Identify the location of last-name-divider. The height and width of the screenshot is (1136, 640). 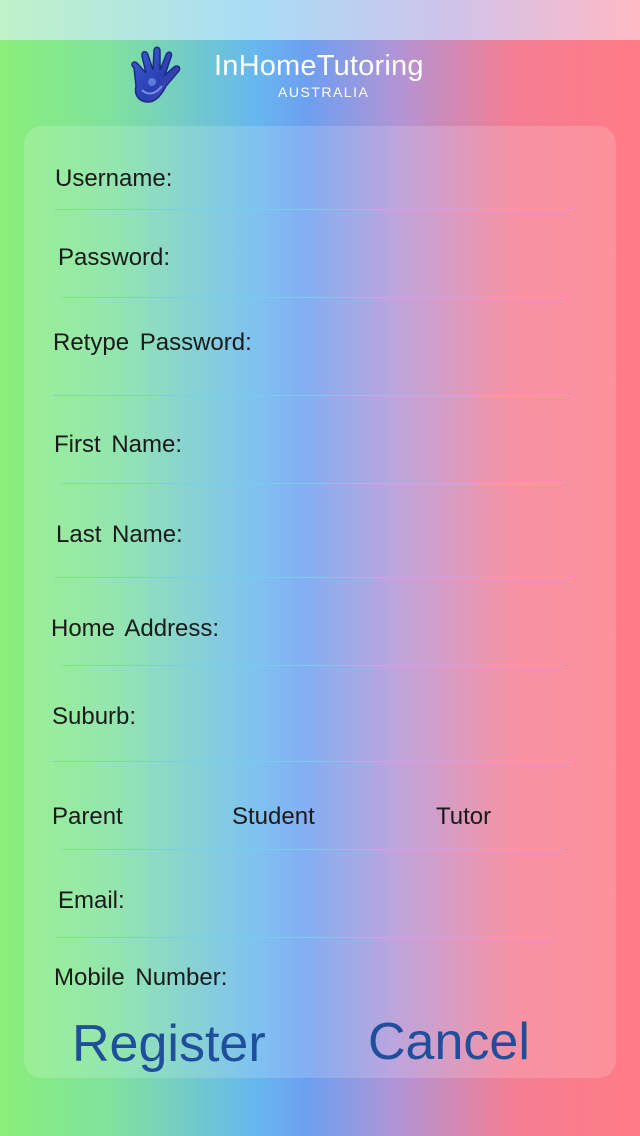
(313, 577).